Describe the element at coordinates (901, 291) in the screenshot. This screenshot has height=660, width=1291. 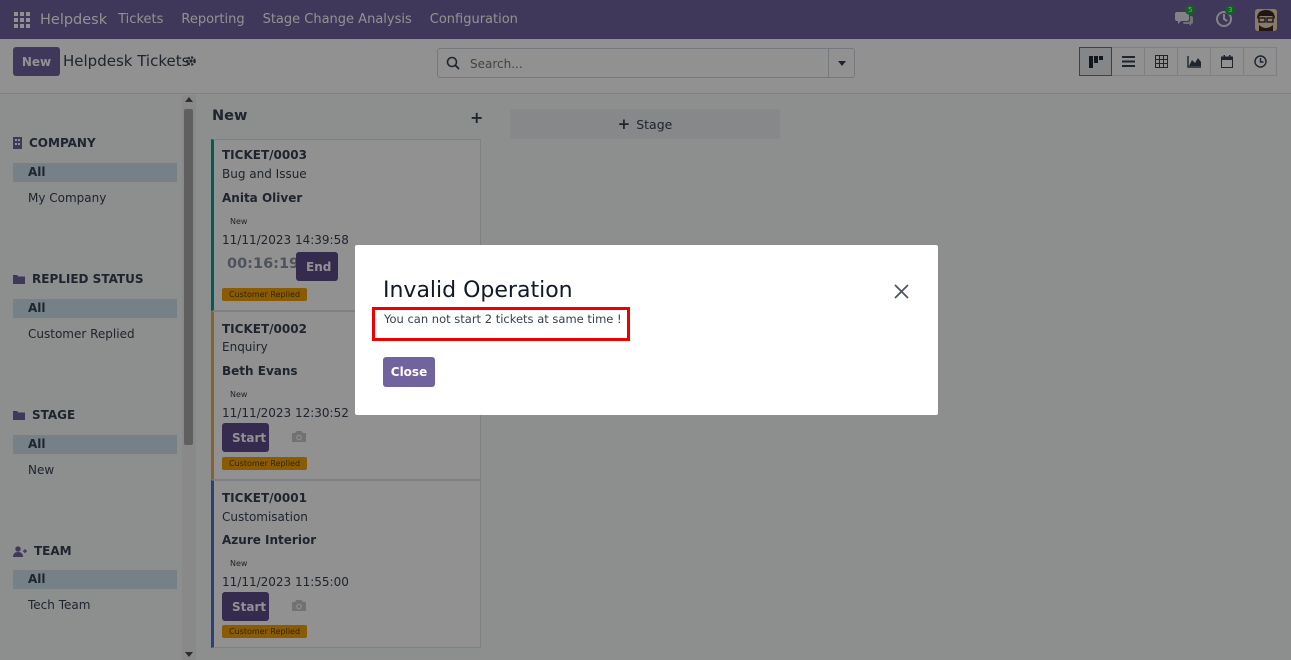
I see `close-icon` at that location.